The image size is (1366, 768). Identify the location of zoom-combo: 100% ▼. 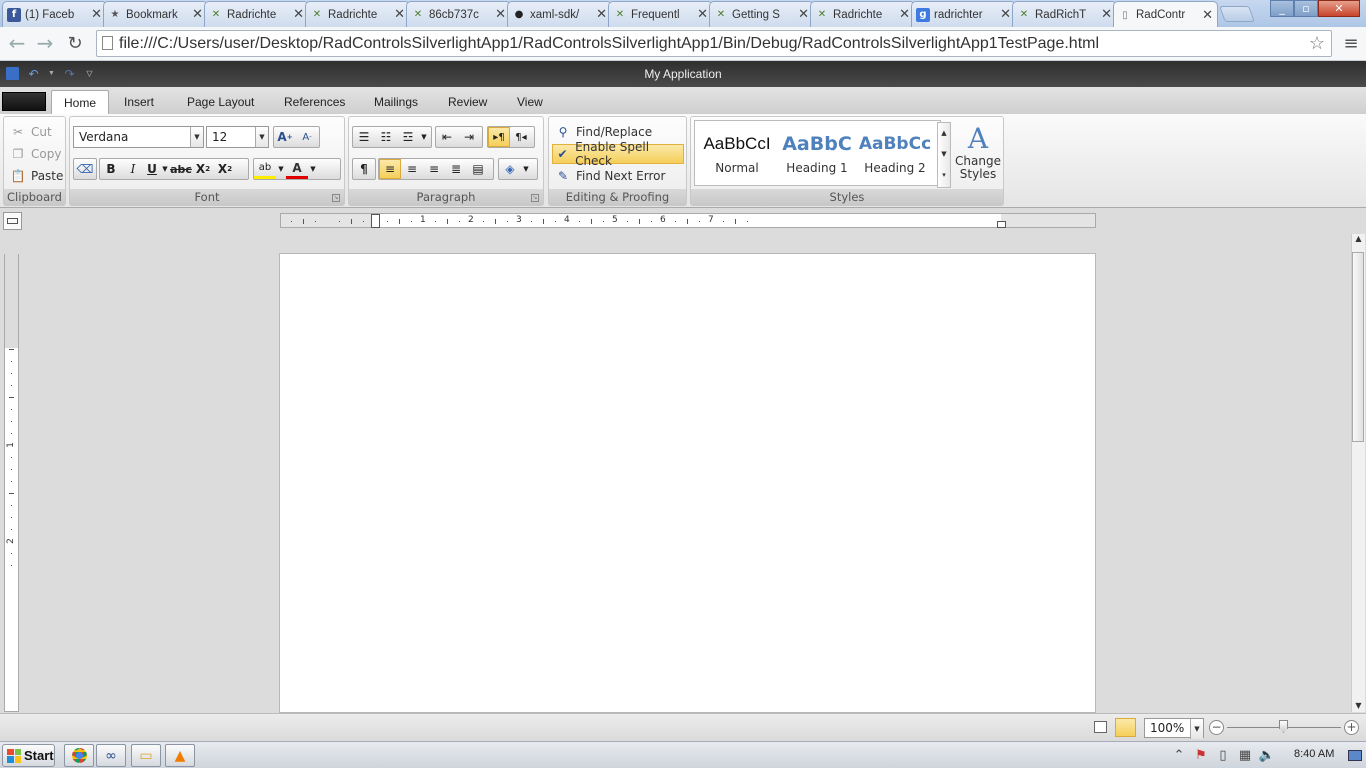
(1174, 728).